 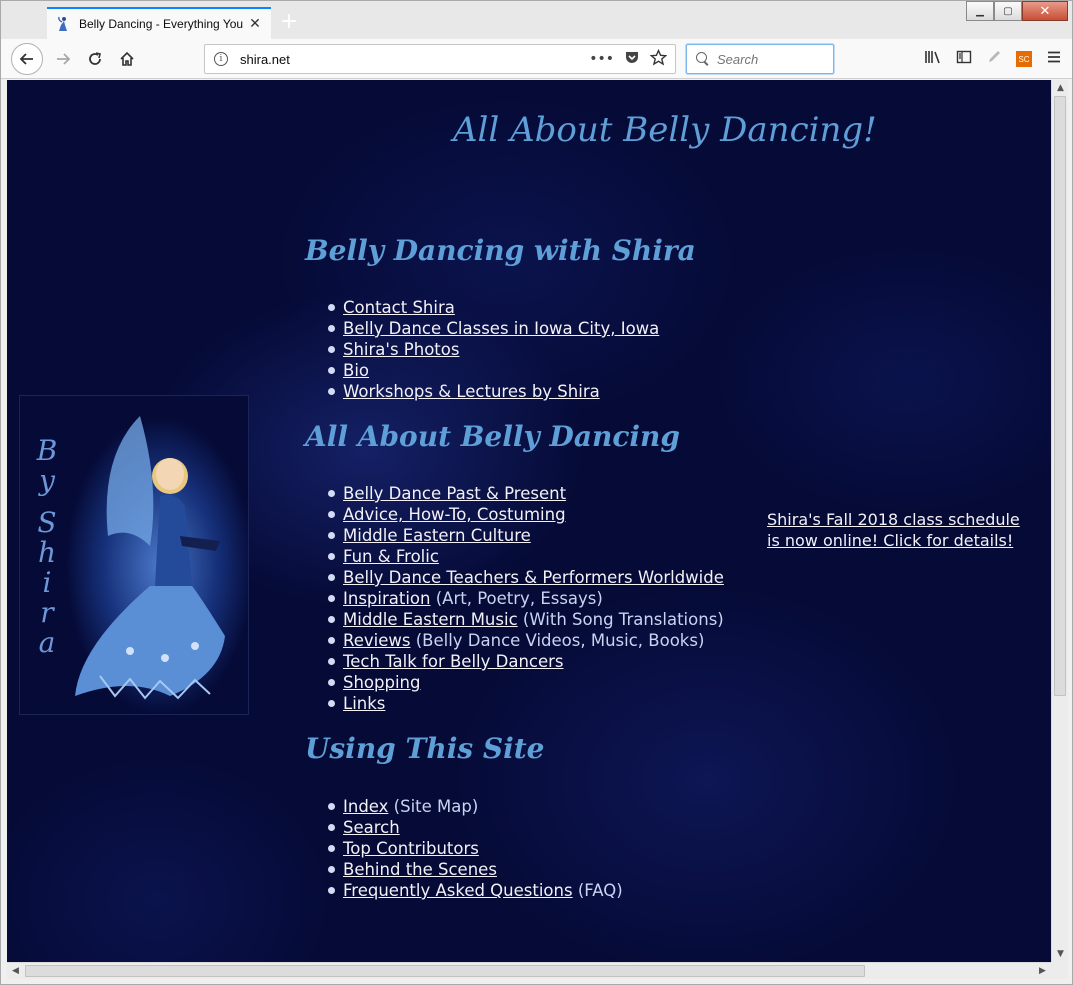 What do you see at coordinates (665, 130) in the screenshot?
I see `page-title: All About Belly Dancing!` at bounding box center [665, 130].